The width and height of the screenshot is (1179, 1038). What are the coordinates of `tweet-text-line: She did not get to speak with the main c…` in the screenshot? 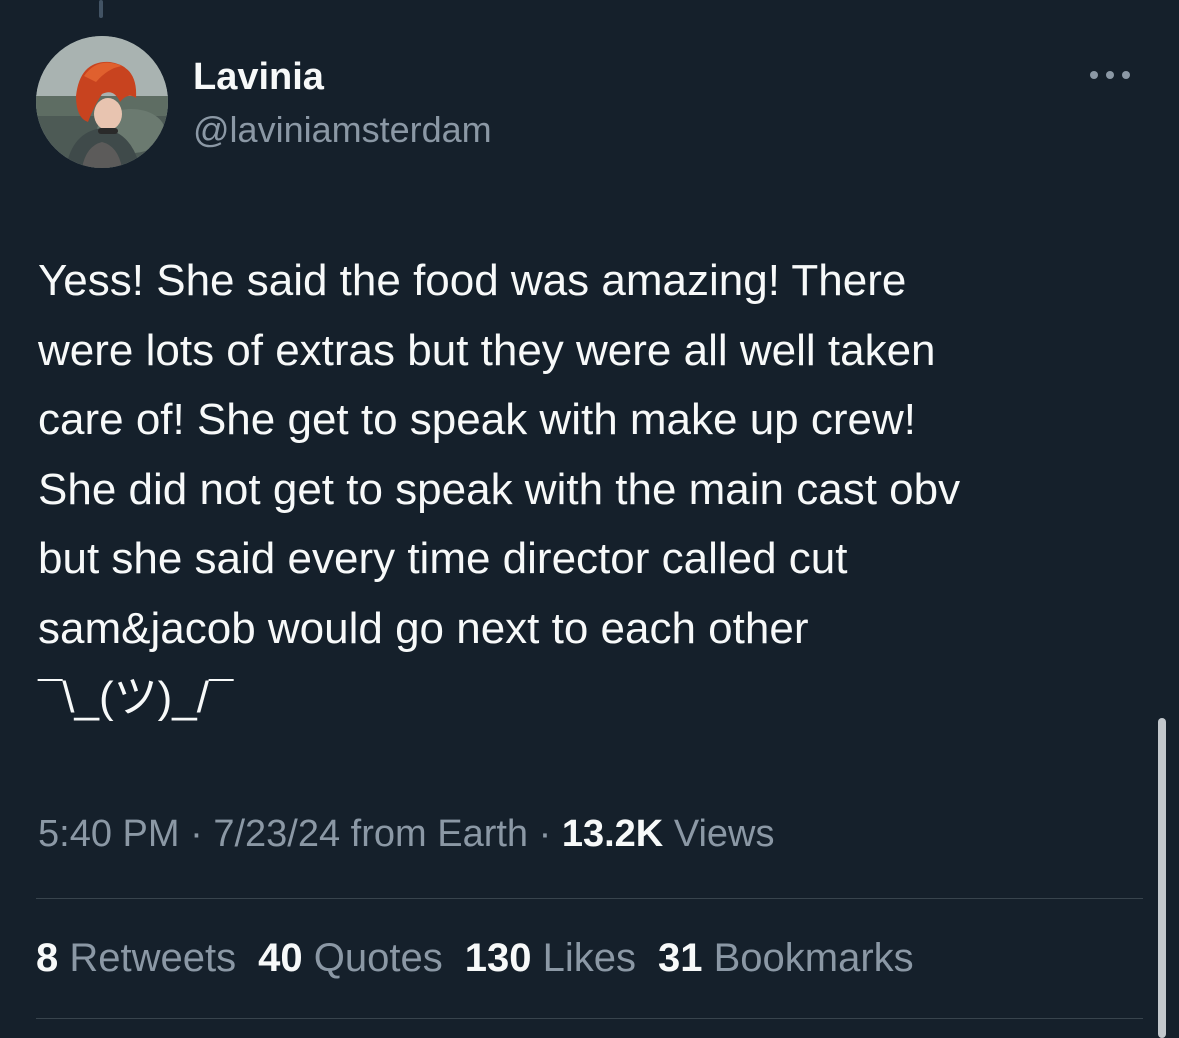 It's located at (499, 489).